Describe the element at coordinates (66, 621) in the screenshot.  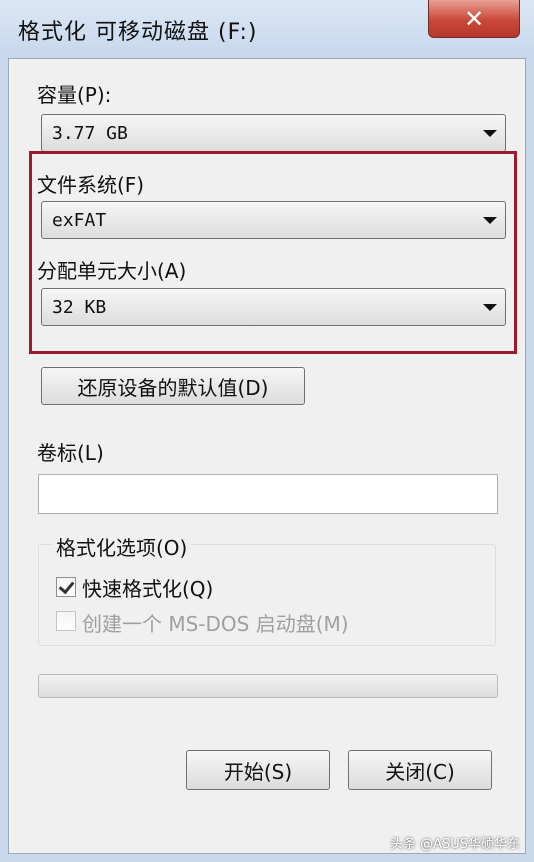
I see `msdos-boot-checkbox` at that location.